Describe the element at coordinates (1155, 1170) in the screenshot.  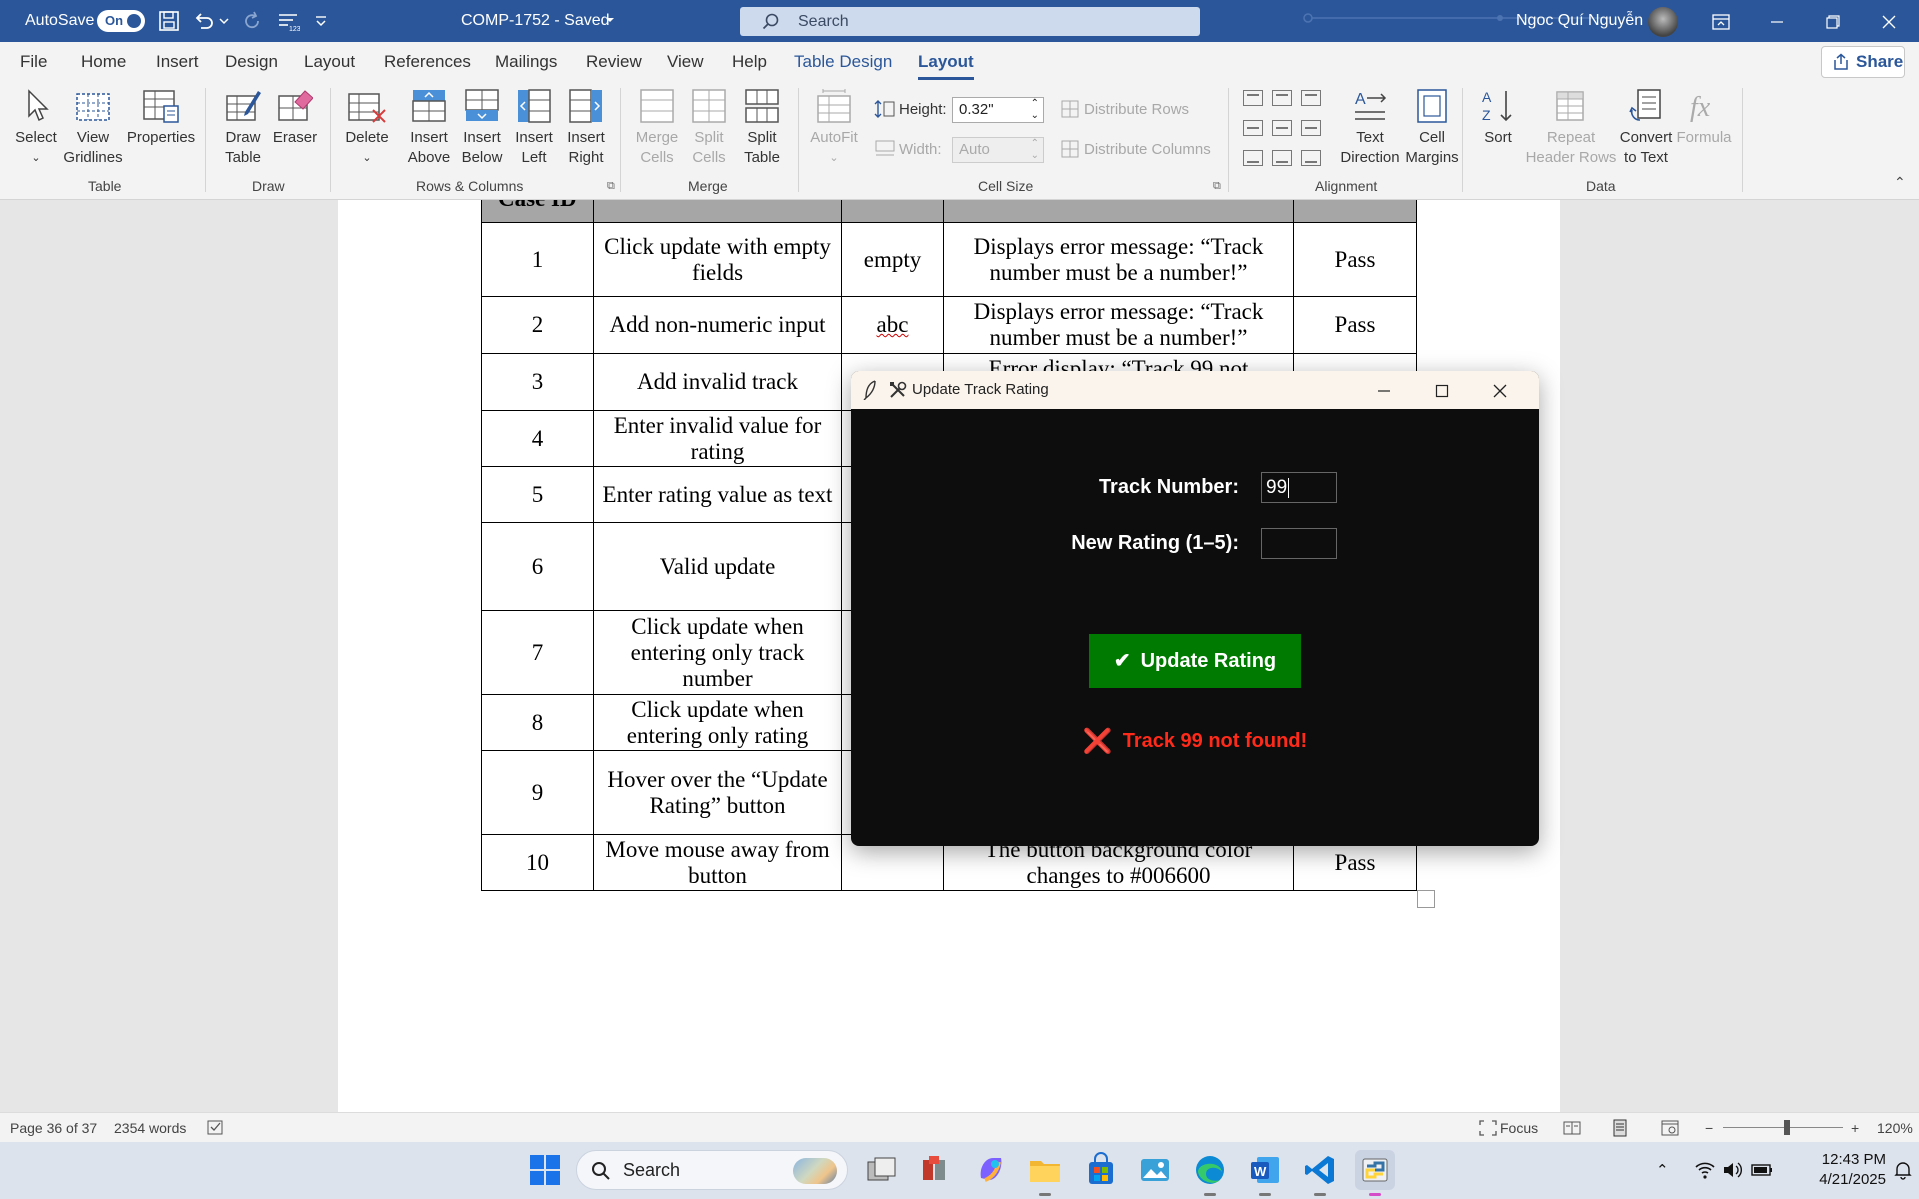
I see `photos-button` at that location.